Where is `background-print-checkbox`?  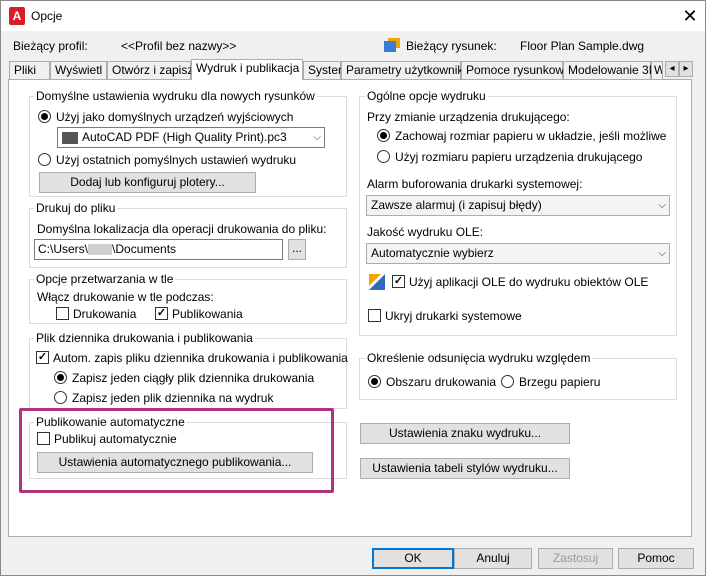
background-print-checkbox is located at coordinates (62, 313).